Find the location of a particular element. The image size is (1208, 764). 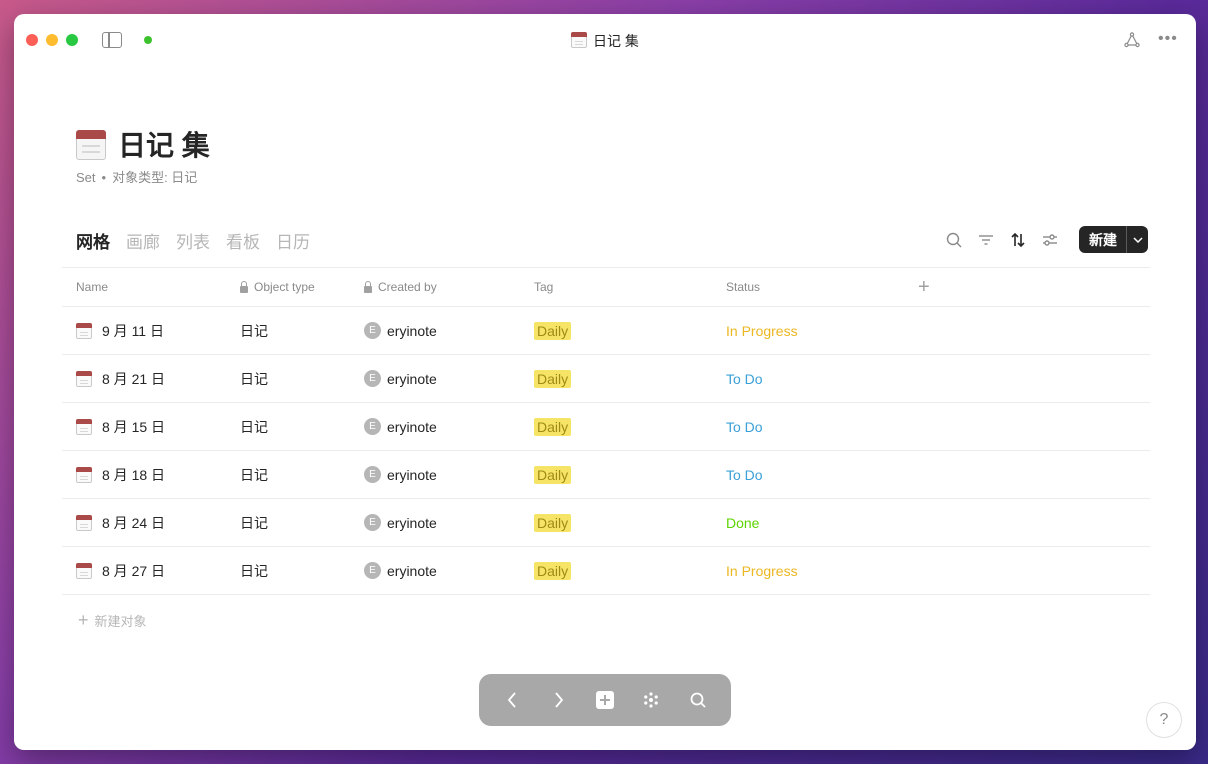

row-name: 8 月 15 日 is located at coordinates (133, 427).